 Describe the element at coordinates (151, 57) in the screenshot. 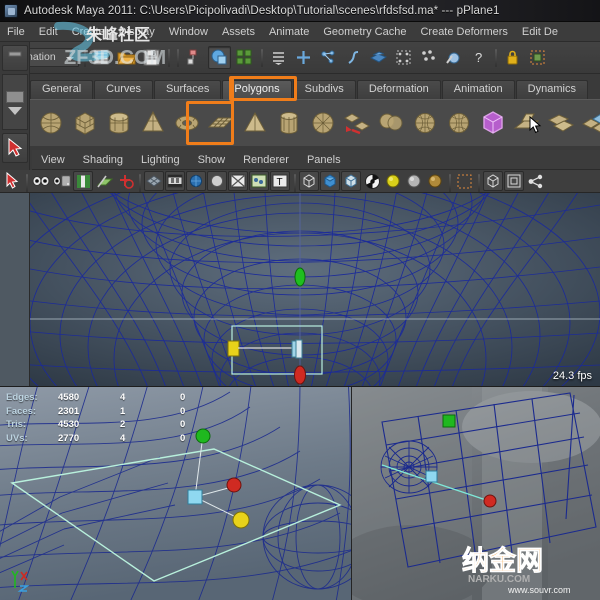

I see `save-scene-icon` at that location.